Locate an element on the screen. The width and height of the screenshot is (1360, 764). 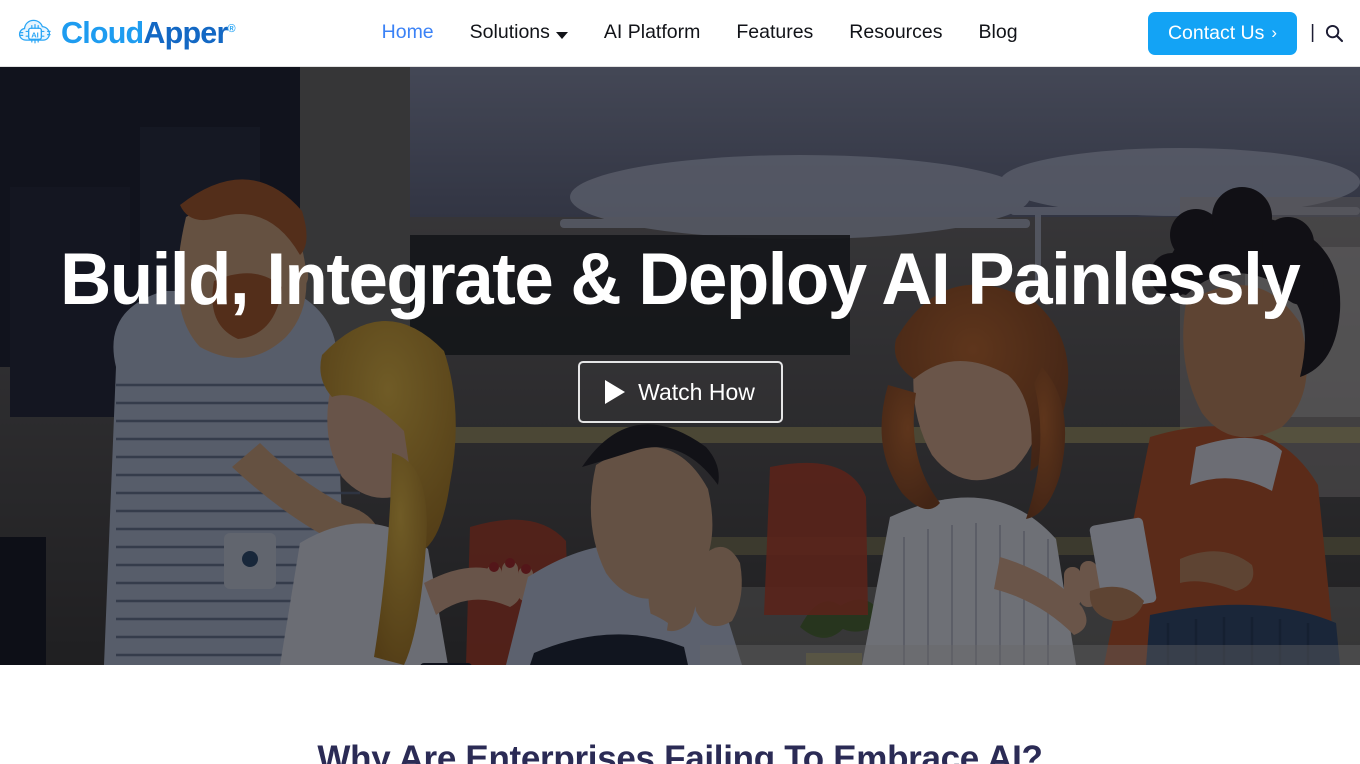
nav-item-home-label: Home is located at coordinates (407, 32).